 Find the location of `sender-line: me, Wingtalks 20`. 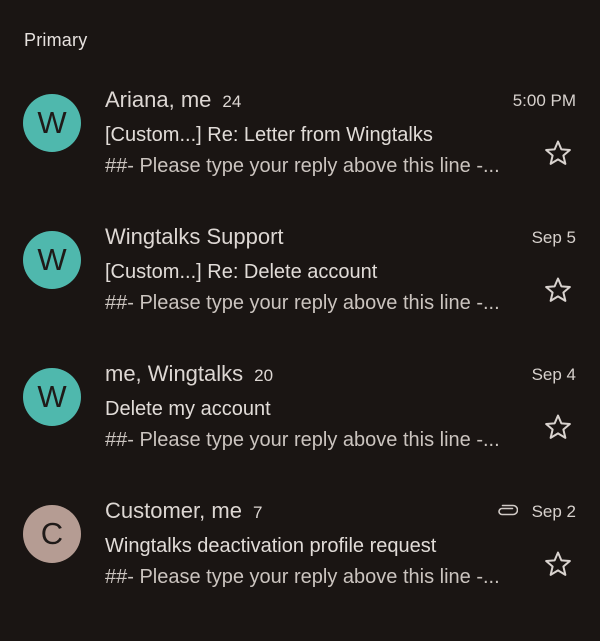

sender-line: me, Wingtalks 20 is located at coordinates (189, 374).